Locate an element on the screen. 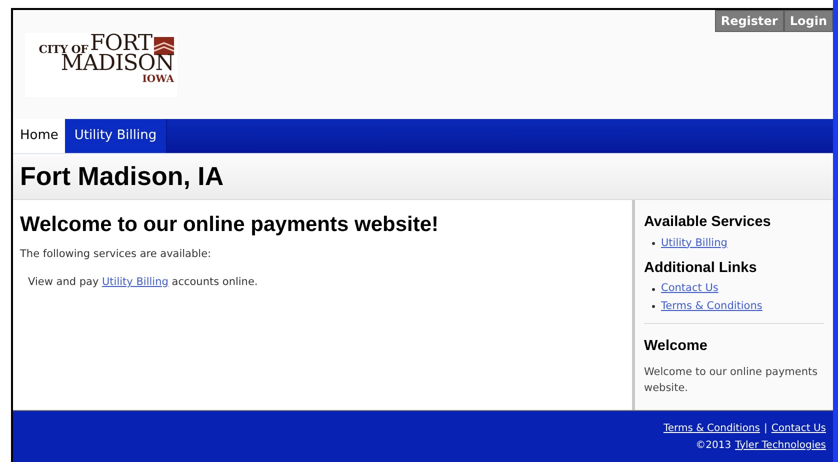 The height and width of the screenshot is (462, 838). header-button: Login is located at coordinates (808, 21).